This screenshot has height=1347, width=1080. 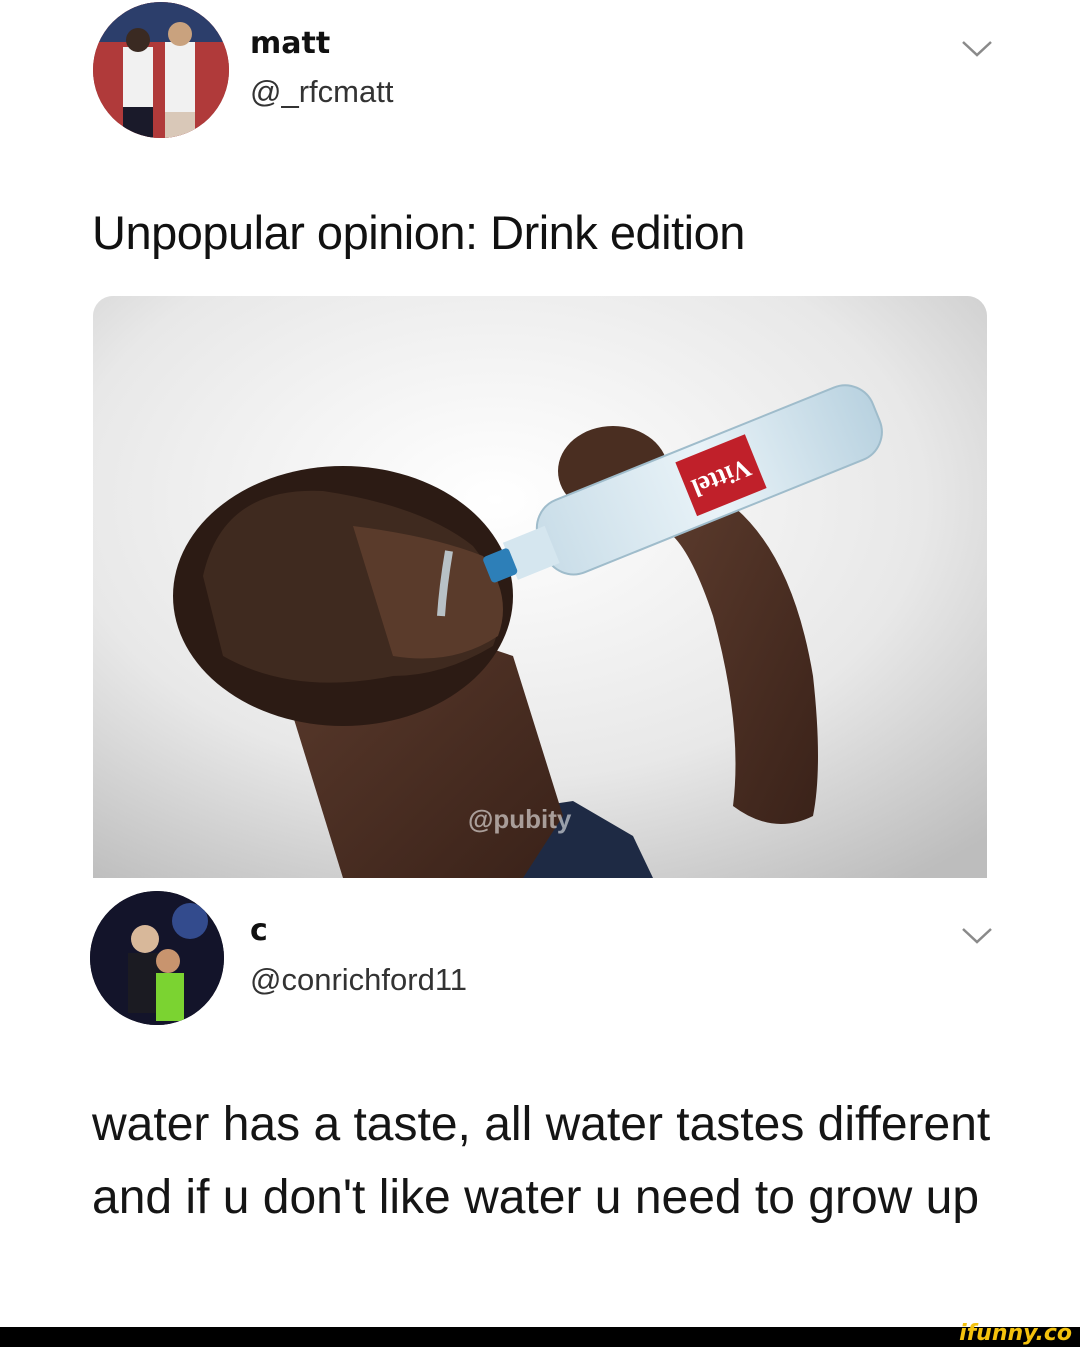 I want to click on author-name: c, so click(x=259, y=930).